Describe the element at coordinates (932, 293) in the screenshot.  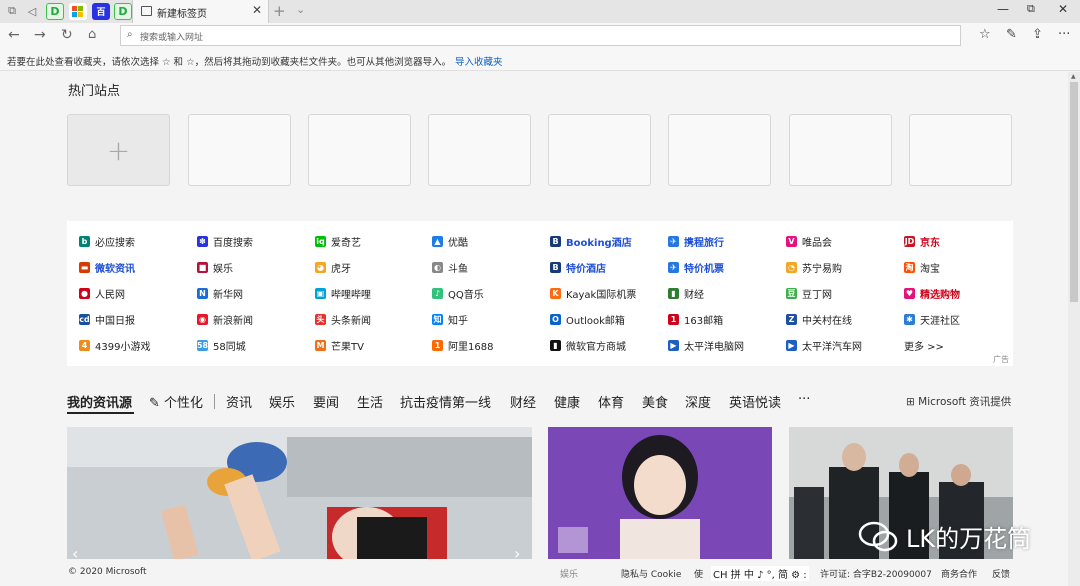
I see `quick-link: ♥ 精选购物` at that location.